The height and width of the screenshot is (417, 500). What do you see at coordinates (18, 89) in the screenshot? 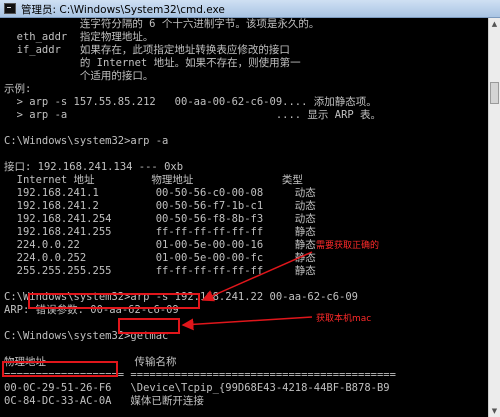
I see `console-line: 示例:` at bounding box center [18, 89].